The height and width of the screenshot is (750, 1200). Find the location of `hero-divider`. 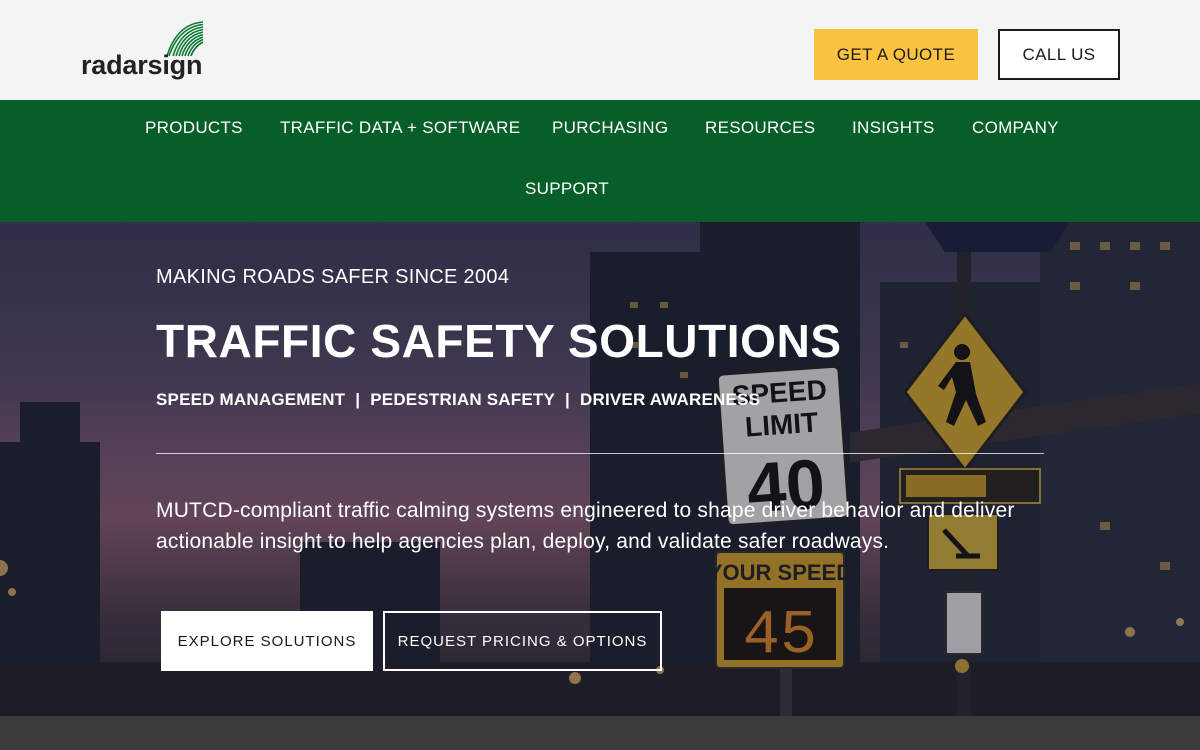

hero-divider is located at coordinates (600, 453).